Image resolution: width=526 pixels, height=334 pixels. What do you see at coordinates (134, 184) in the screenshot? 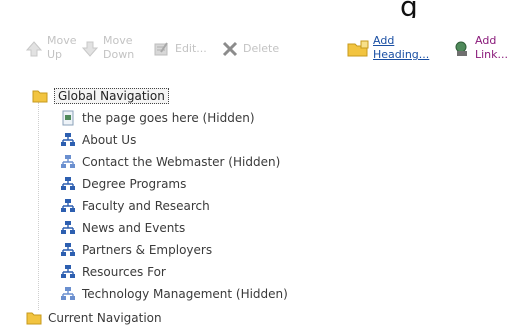
I see `tree-node-label: Degree Programs` at bounding box center [134, 184].